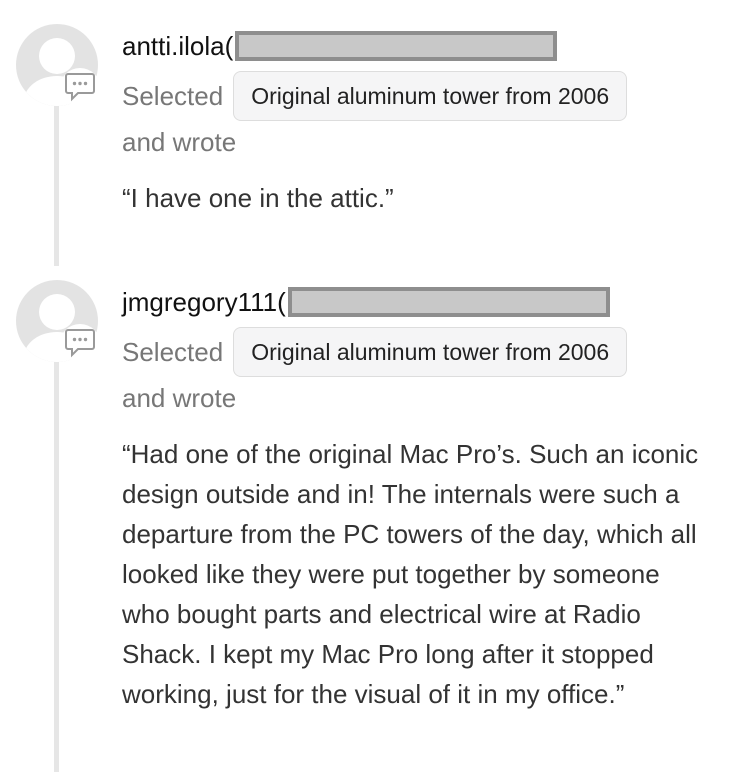 This screenshot has height=772, width=738. I want to click on author-name: jmgregory111(, so click(204, 302).